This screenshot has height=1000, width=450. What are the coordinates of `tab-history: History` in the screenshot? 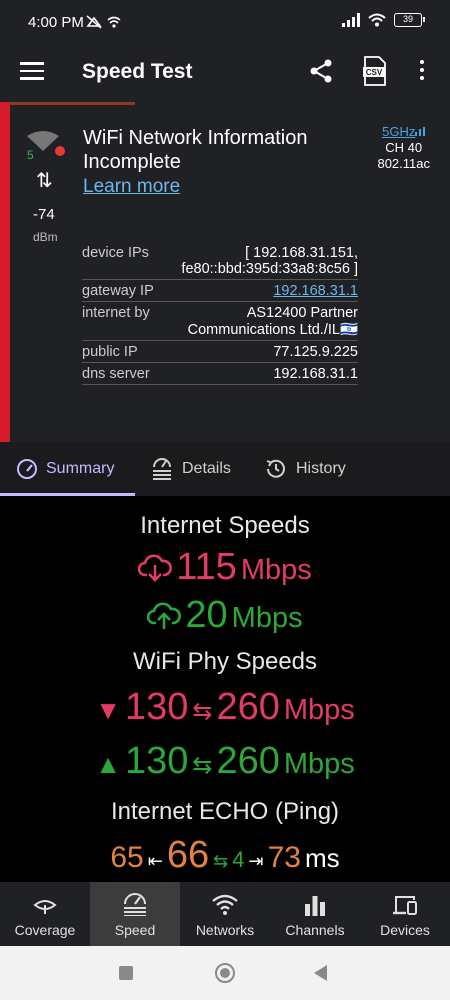 It's located at (305, 469).